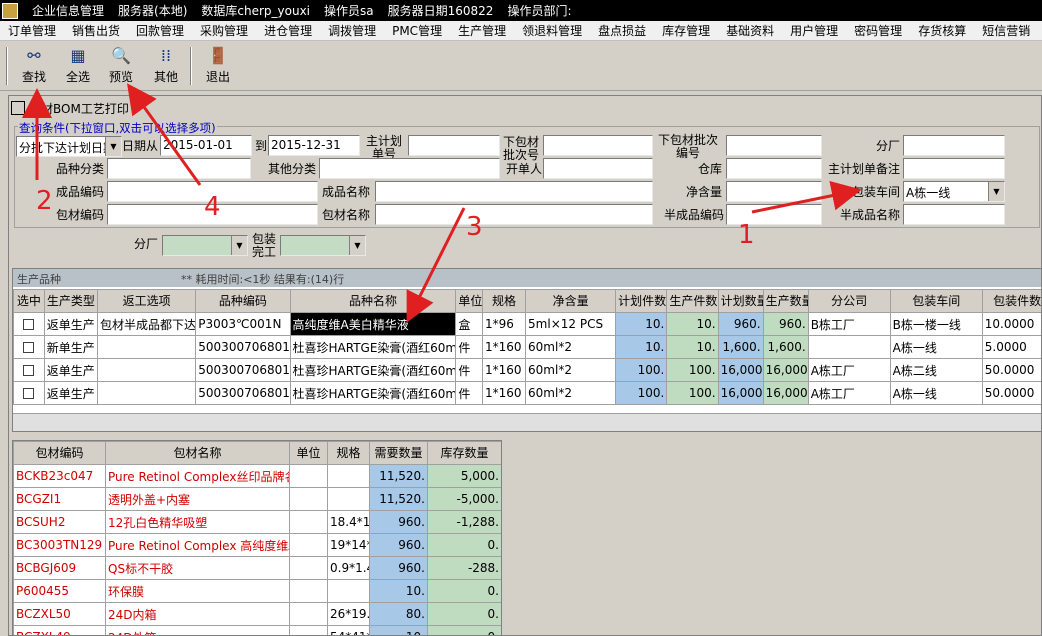  What do you see at coordinates (288, 30) in the screenshot?
I see `menu-item: 进仓管理` at bounding box center [288, 30].